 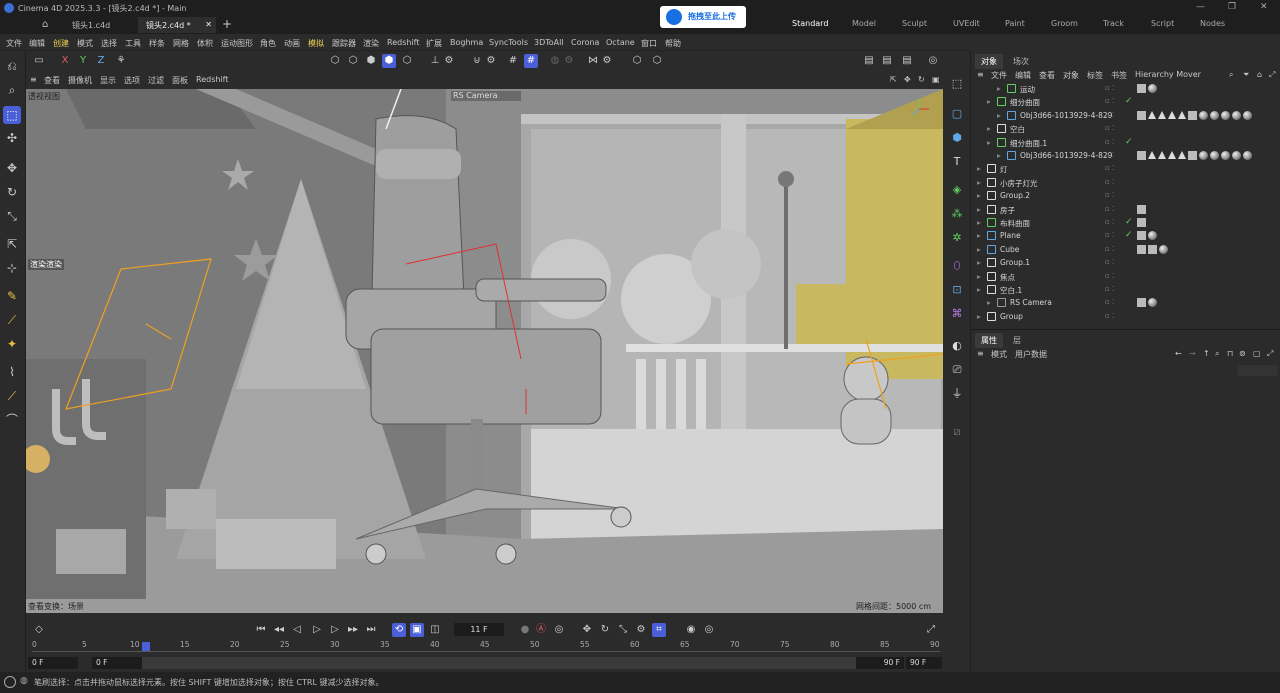 I want to click on render-picture-viewer-icon: ▤, so click(x=887, y=61).